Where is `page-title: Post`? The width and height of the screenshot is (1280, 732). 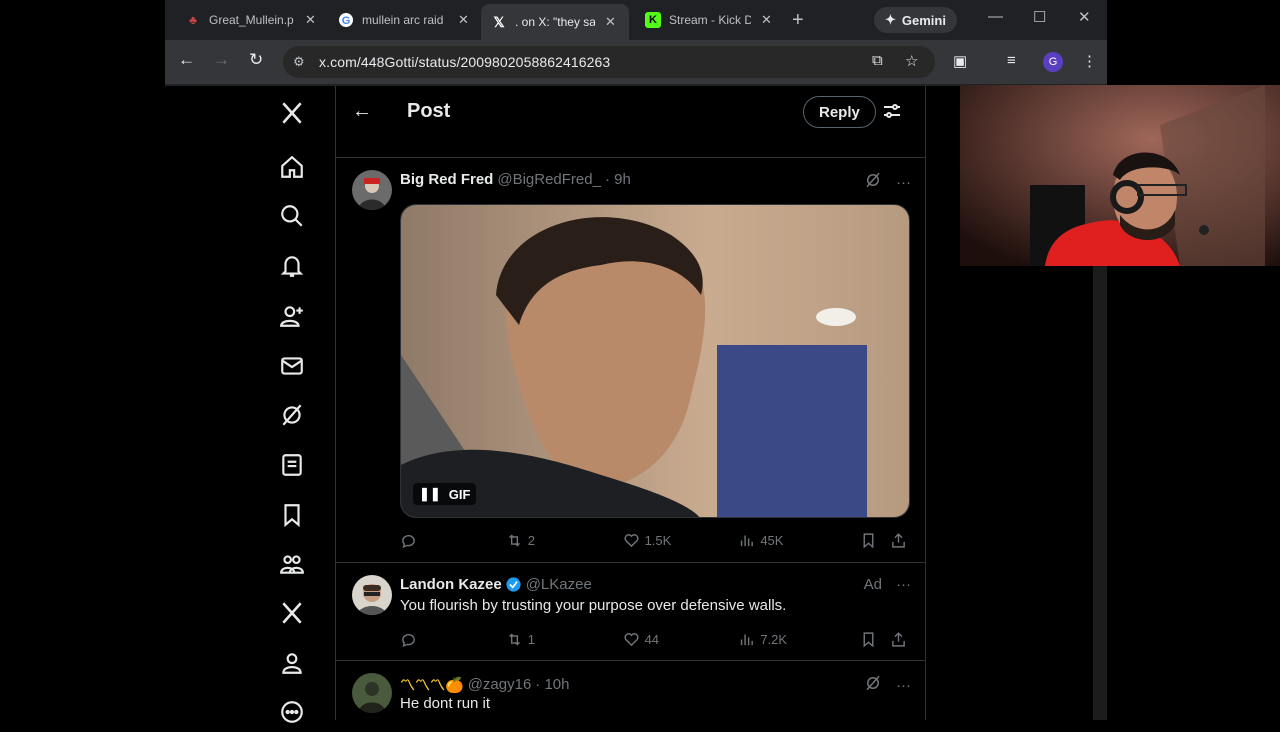
page-title: Post is located at coordinates (429, 111).